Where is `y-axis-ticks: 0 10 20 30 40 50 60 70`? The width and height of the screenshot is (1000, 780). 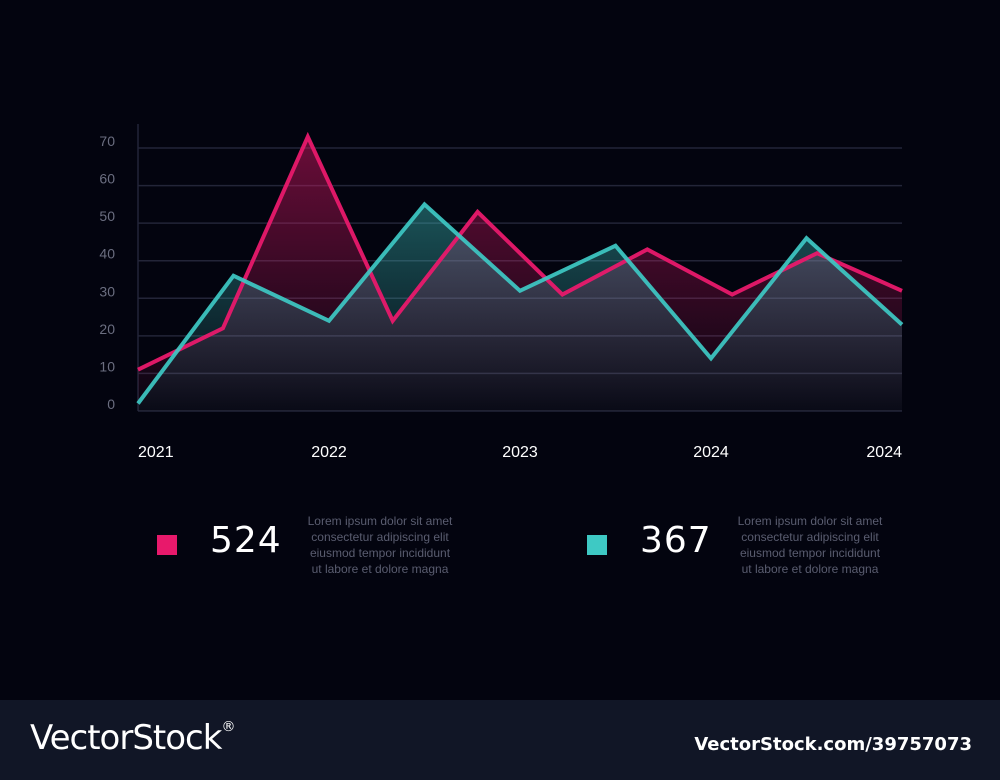 y-axis-ticks: 0 10 20 30 40 50 60 70 is located at coordinates (107, 272).